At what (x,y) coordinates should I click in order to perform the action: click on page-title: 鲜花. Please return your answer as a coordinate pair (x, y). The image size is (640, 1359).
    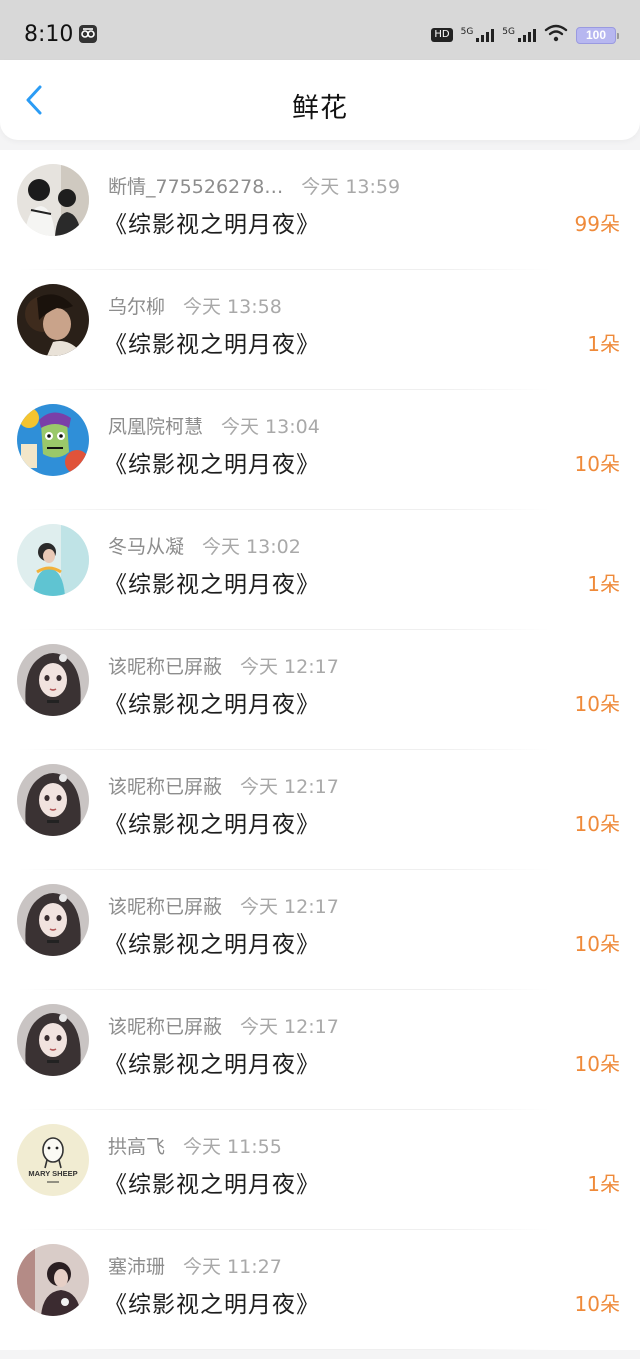
    Looking at the image, I should click on (320, 108).